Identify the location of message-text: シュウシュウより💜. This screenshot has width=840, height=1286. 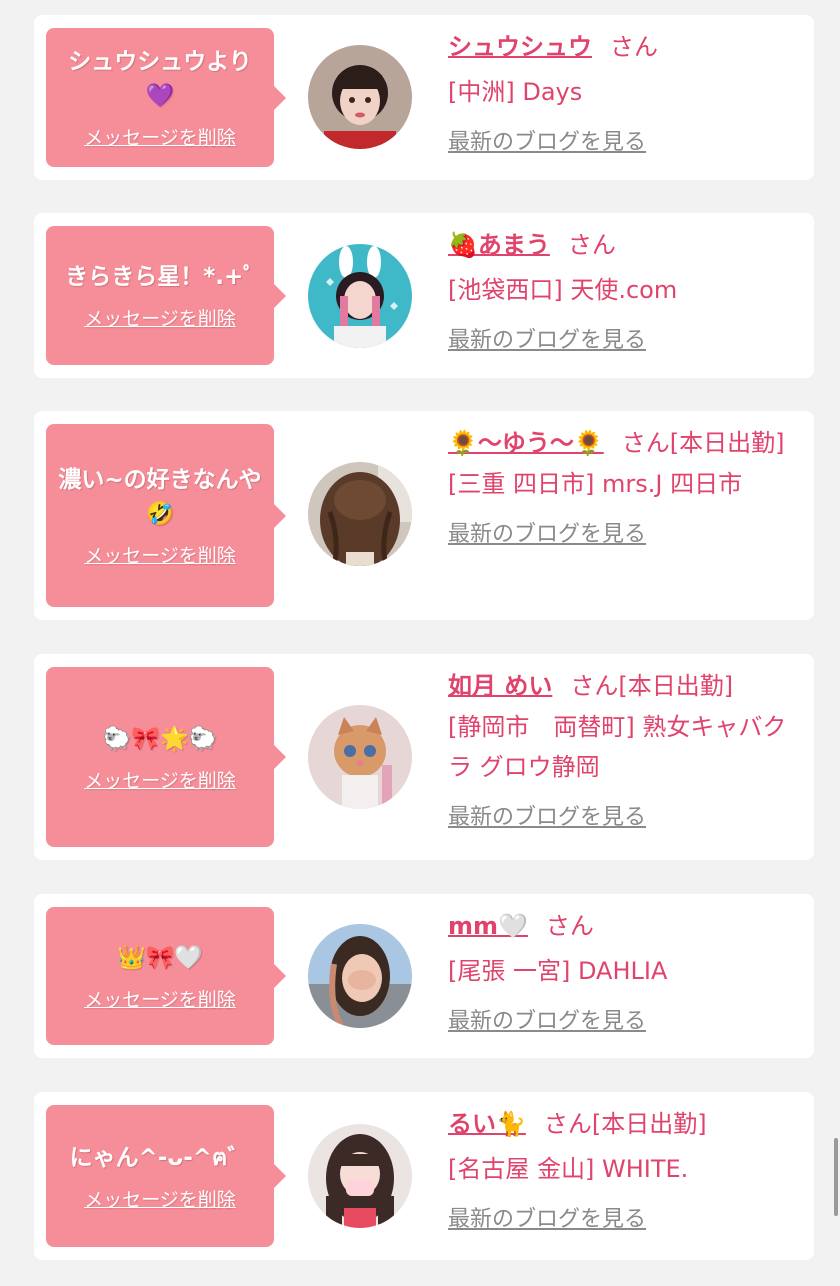
(160, 79).